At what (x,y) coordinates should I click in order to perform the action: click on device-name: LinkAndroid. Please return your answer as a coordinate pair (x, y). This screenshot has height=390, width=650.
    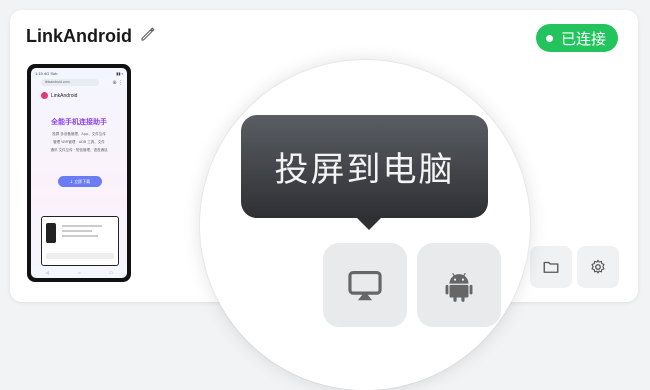
    Looking at the image, I should click on (79, 36).